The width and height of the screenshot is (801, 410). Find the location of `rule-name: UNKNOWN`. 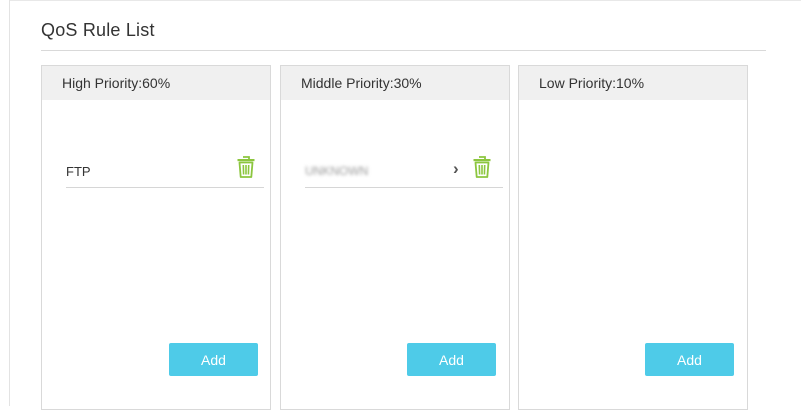

rule-name: UNKNOWN is located at coordinates (336, 171).